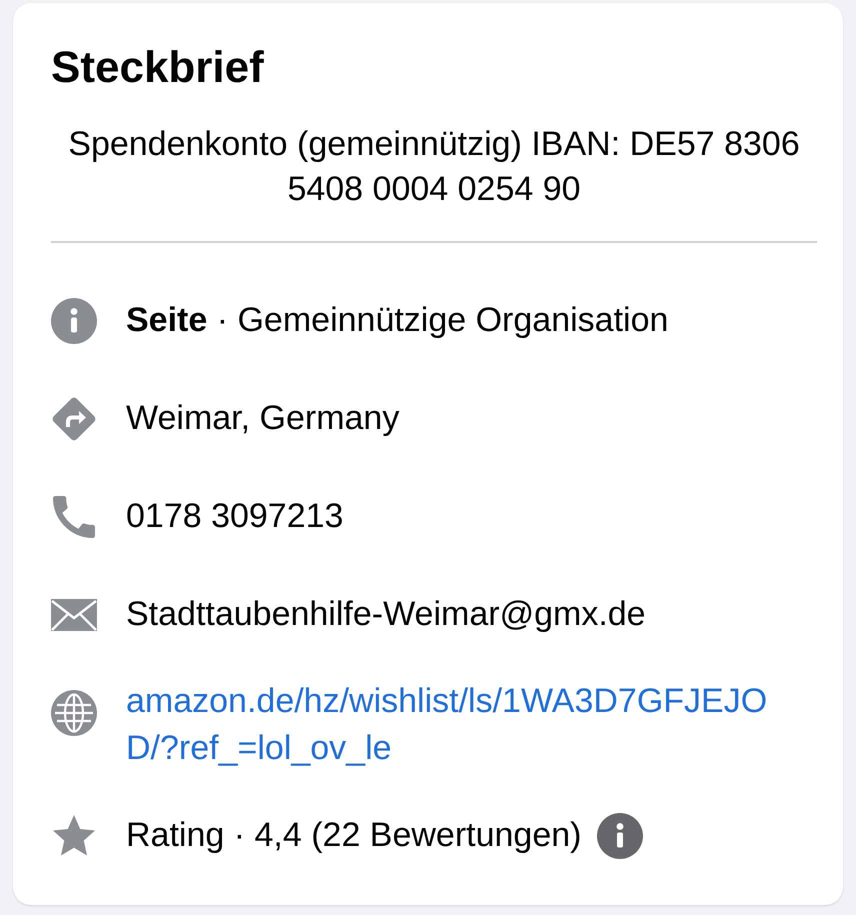 Image resolution: width=856 pixels, height=915 pixels. What do you see at coordinates (158, 68) in the screenshot?
I see `section-title: Steckbrief` at bounding box center [158, 68].